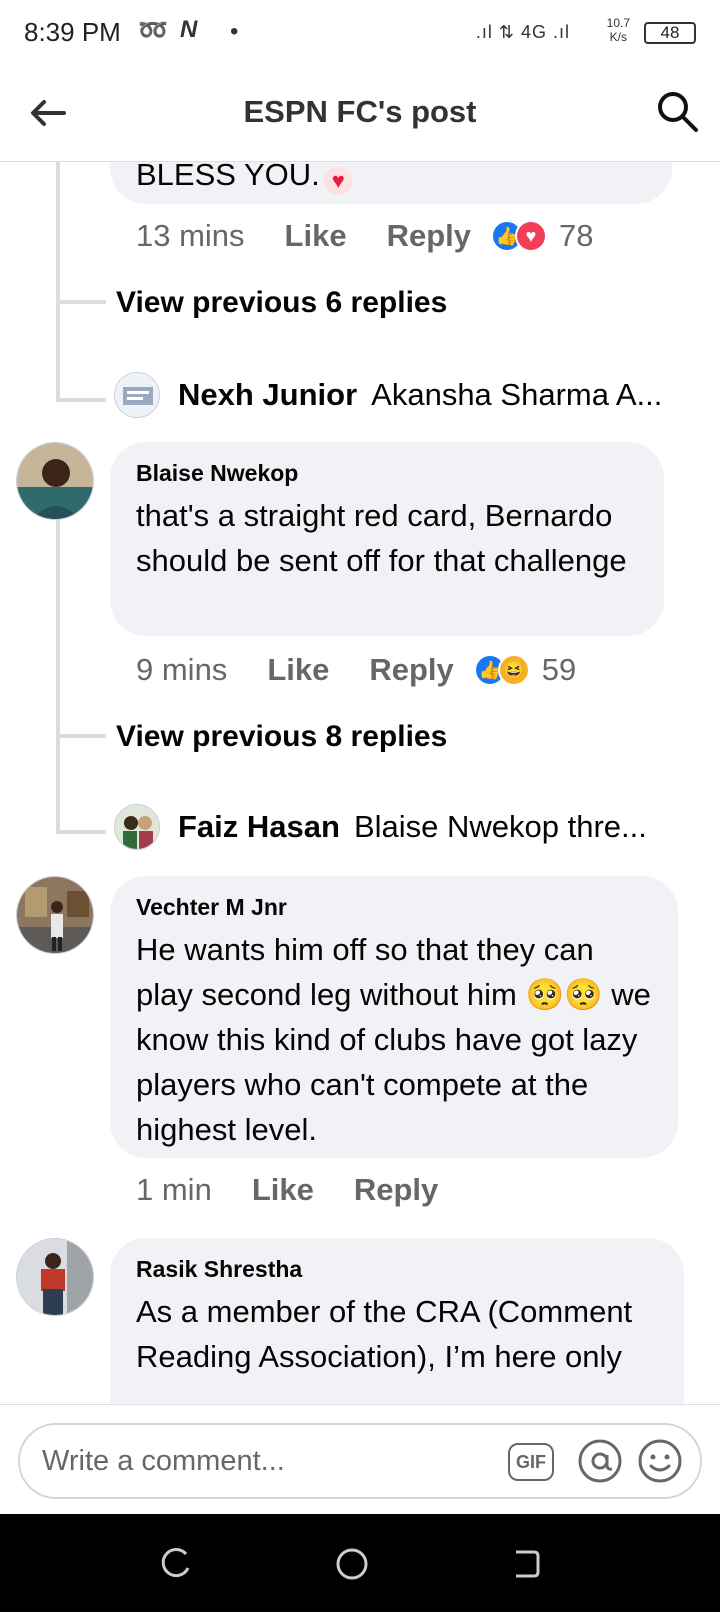 This screenshot has width=720, height=1612. Describe the element at coordinates (190, 235) in the screenshot. I see `comment-time: 13 mins` at that location.